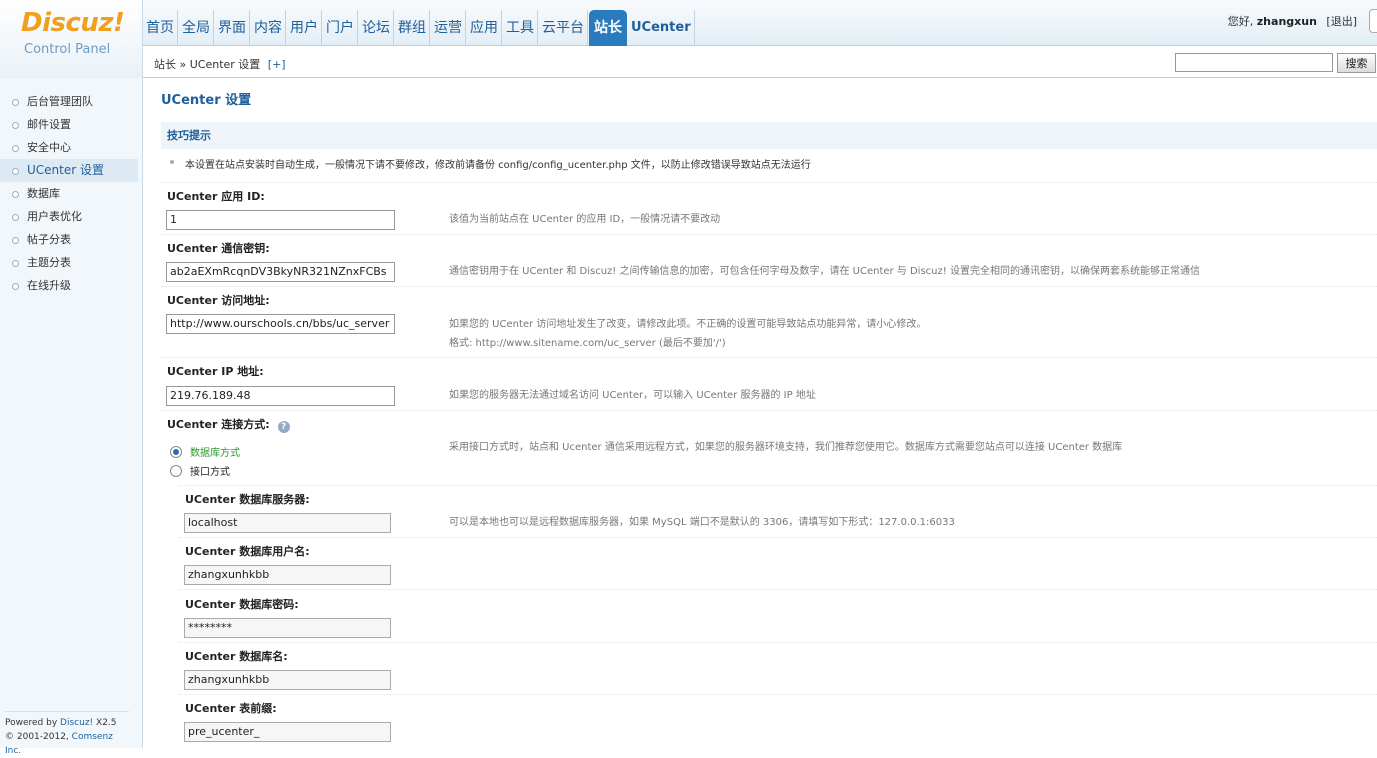 The width and height of the screenshot is (1377, 758). I want to click on sidebar-item-0: 后台管理团队, so click(69, 101).